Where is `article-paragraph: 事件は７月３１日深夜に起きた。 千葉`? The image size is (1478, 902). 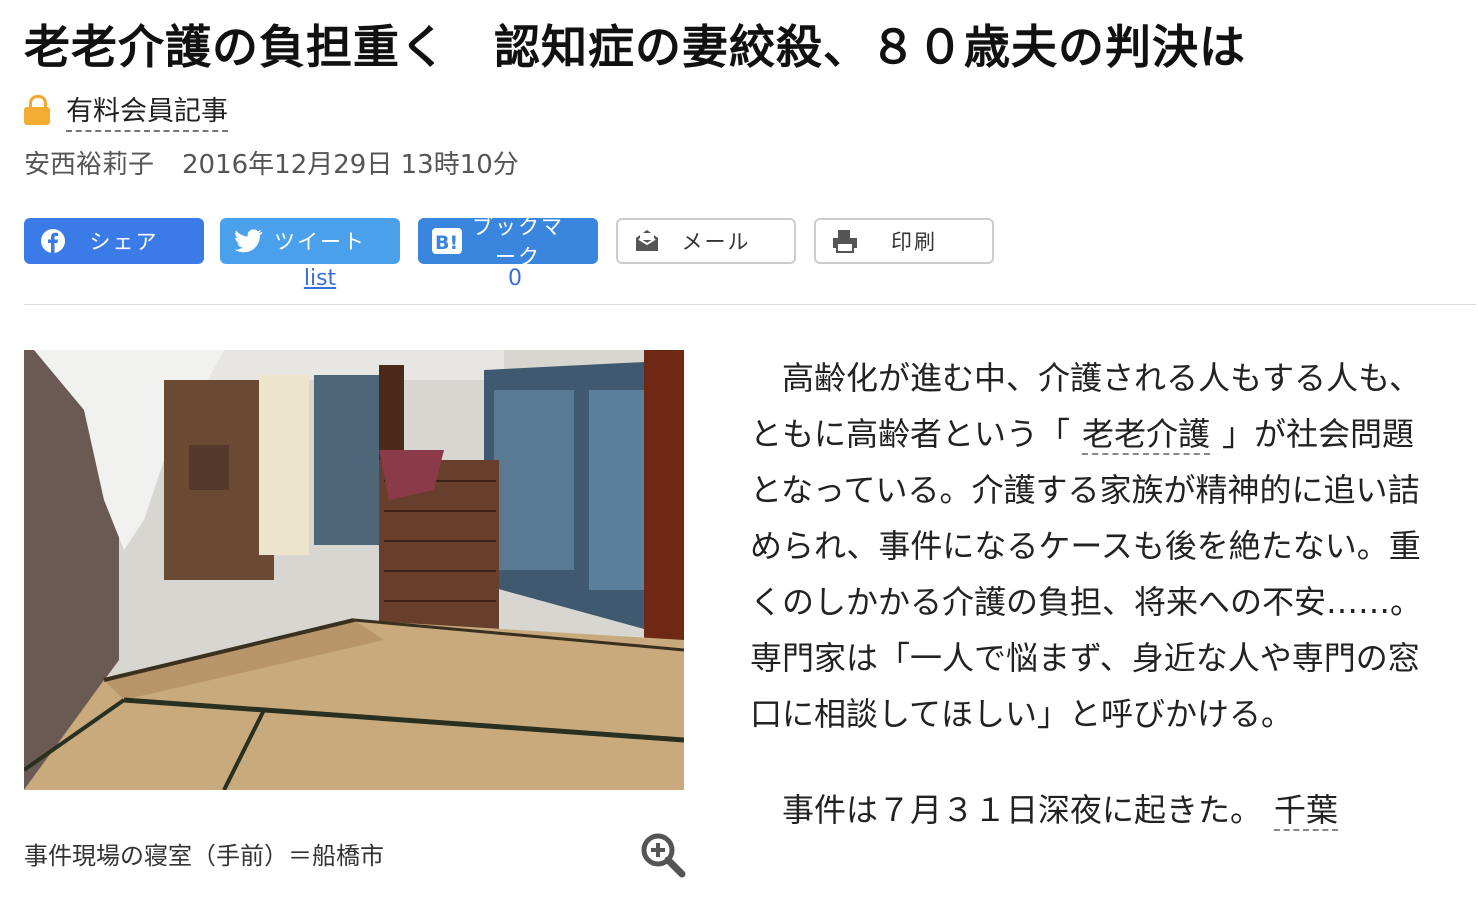 article-paragraph: 事件は７月３１日深夜に起きた。 千葉 is located at coordinates (1090, 810).